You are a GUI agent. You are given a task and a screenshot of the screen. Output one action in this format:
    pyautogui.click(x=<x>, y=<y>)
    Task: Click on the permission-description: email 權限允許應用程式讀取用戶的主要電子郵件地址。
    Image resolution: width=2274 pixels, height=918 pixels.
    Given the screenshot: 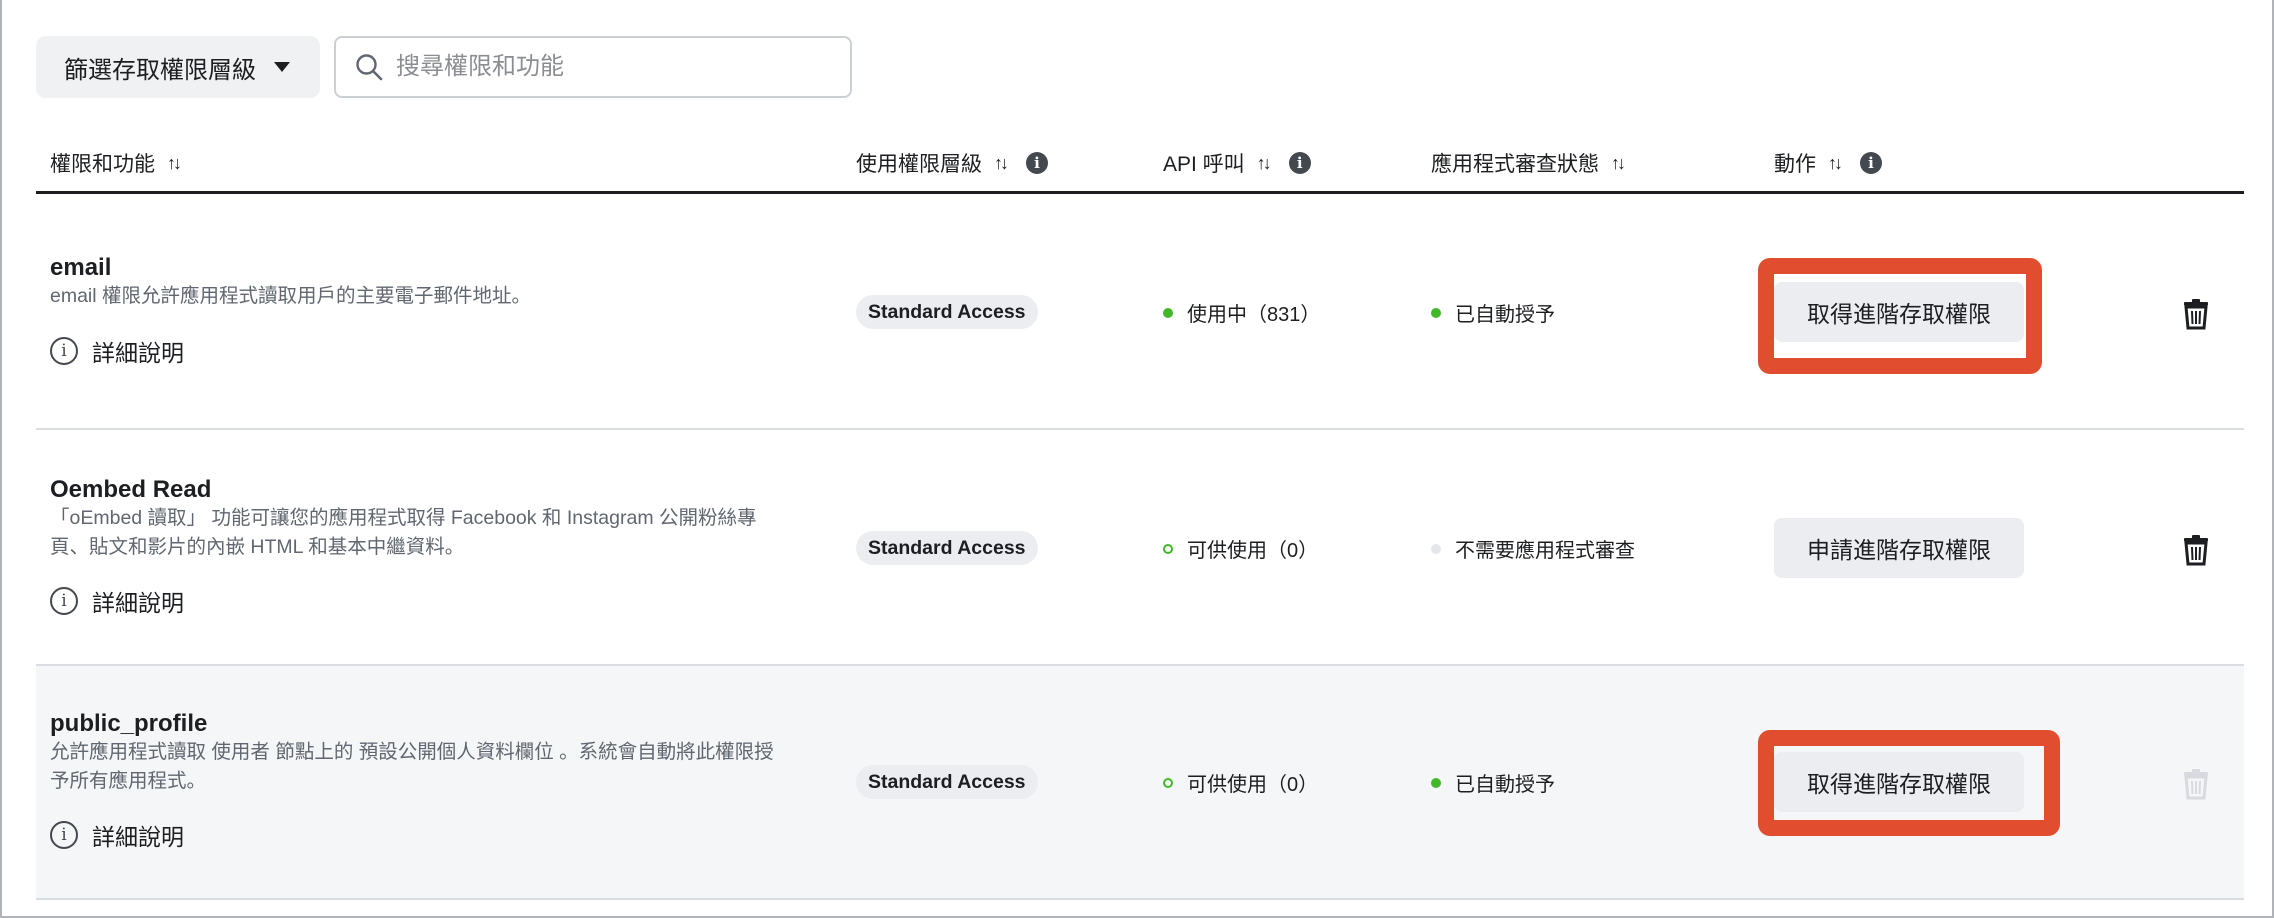 What is the action you would take?
    pyautogui.click(x=291, y=296)
    